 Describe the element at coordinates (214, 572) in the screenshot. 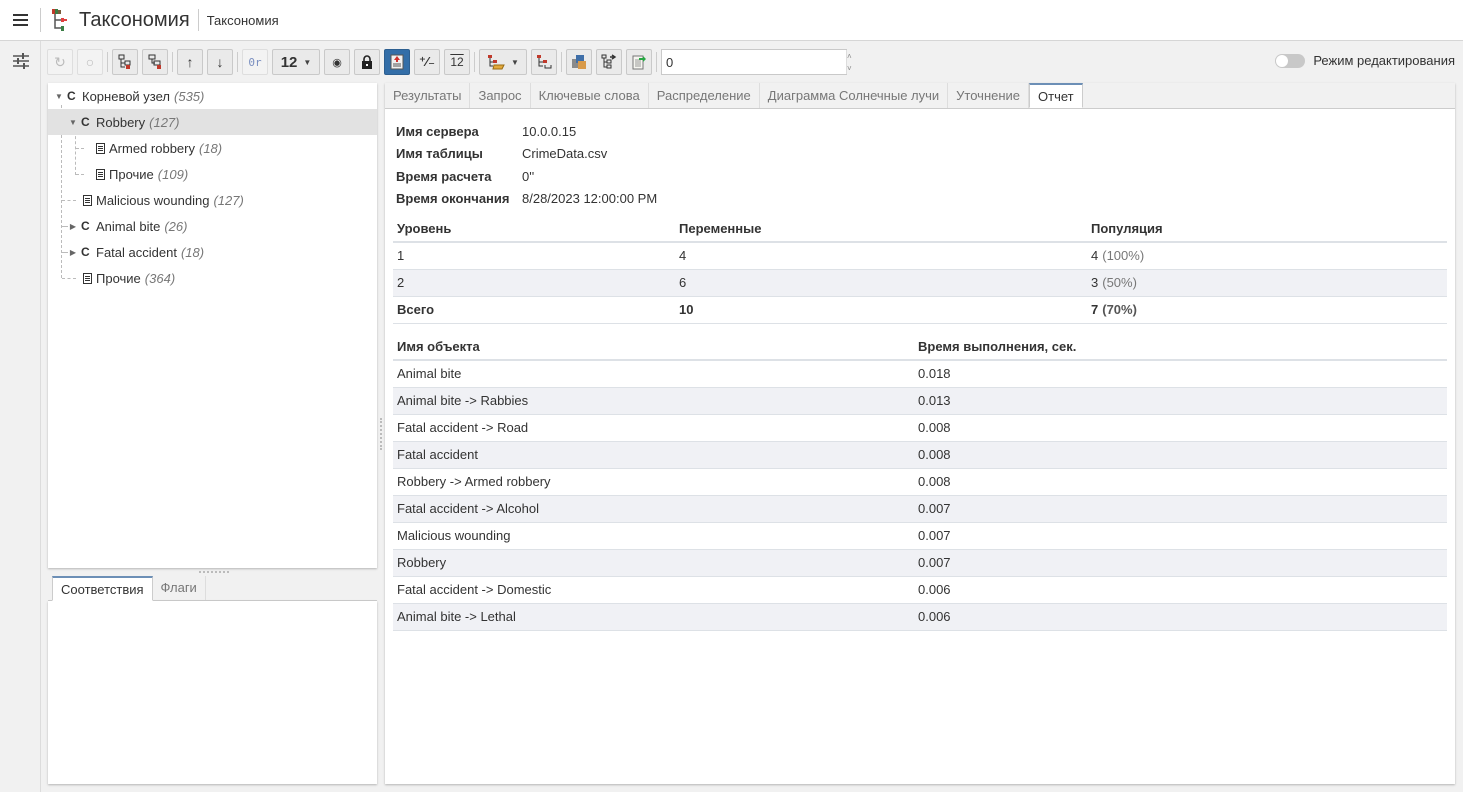

I see `horizontal-splitter-handle` at that location.